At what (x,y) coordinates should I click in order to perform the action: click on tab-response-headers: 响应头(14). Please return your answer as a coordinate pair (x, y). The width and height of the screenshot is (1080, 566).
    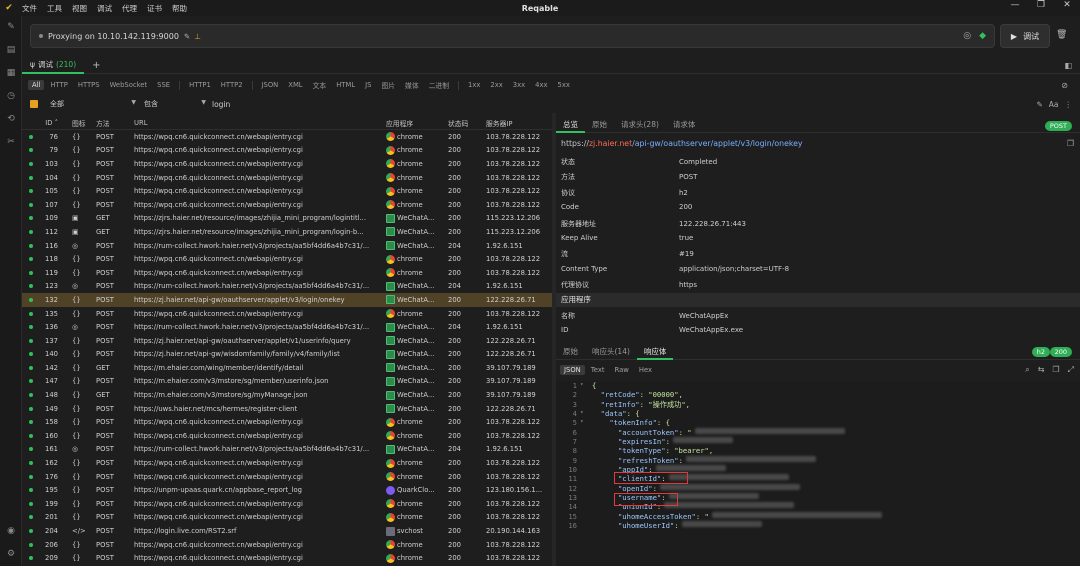
    Looking at the image, I should click on (611, 352).